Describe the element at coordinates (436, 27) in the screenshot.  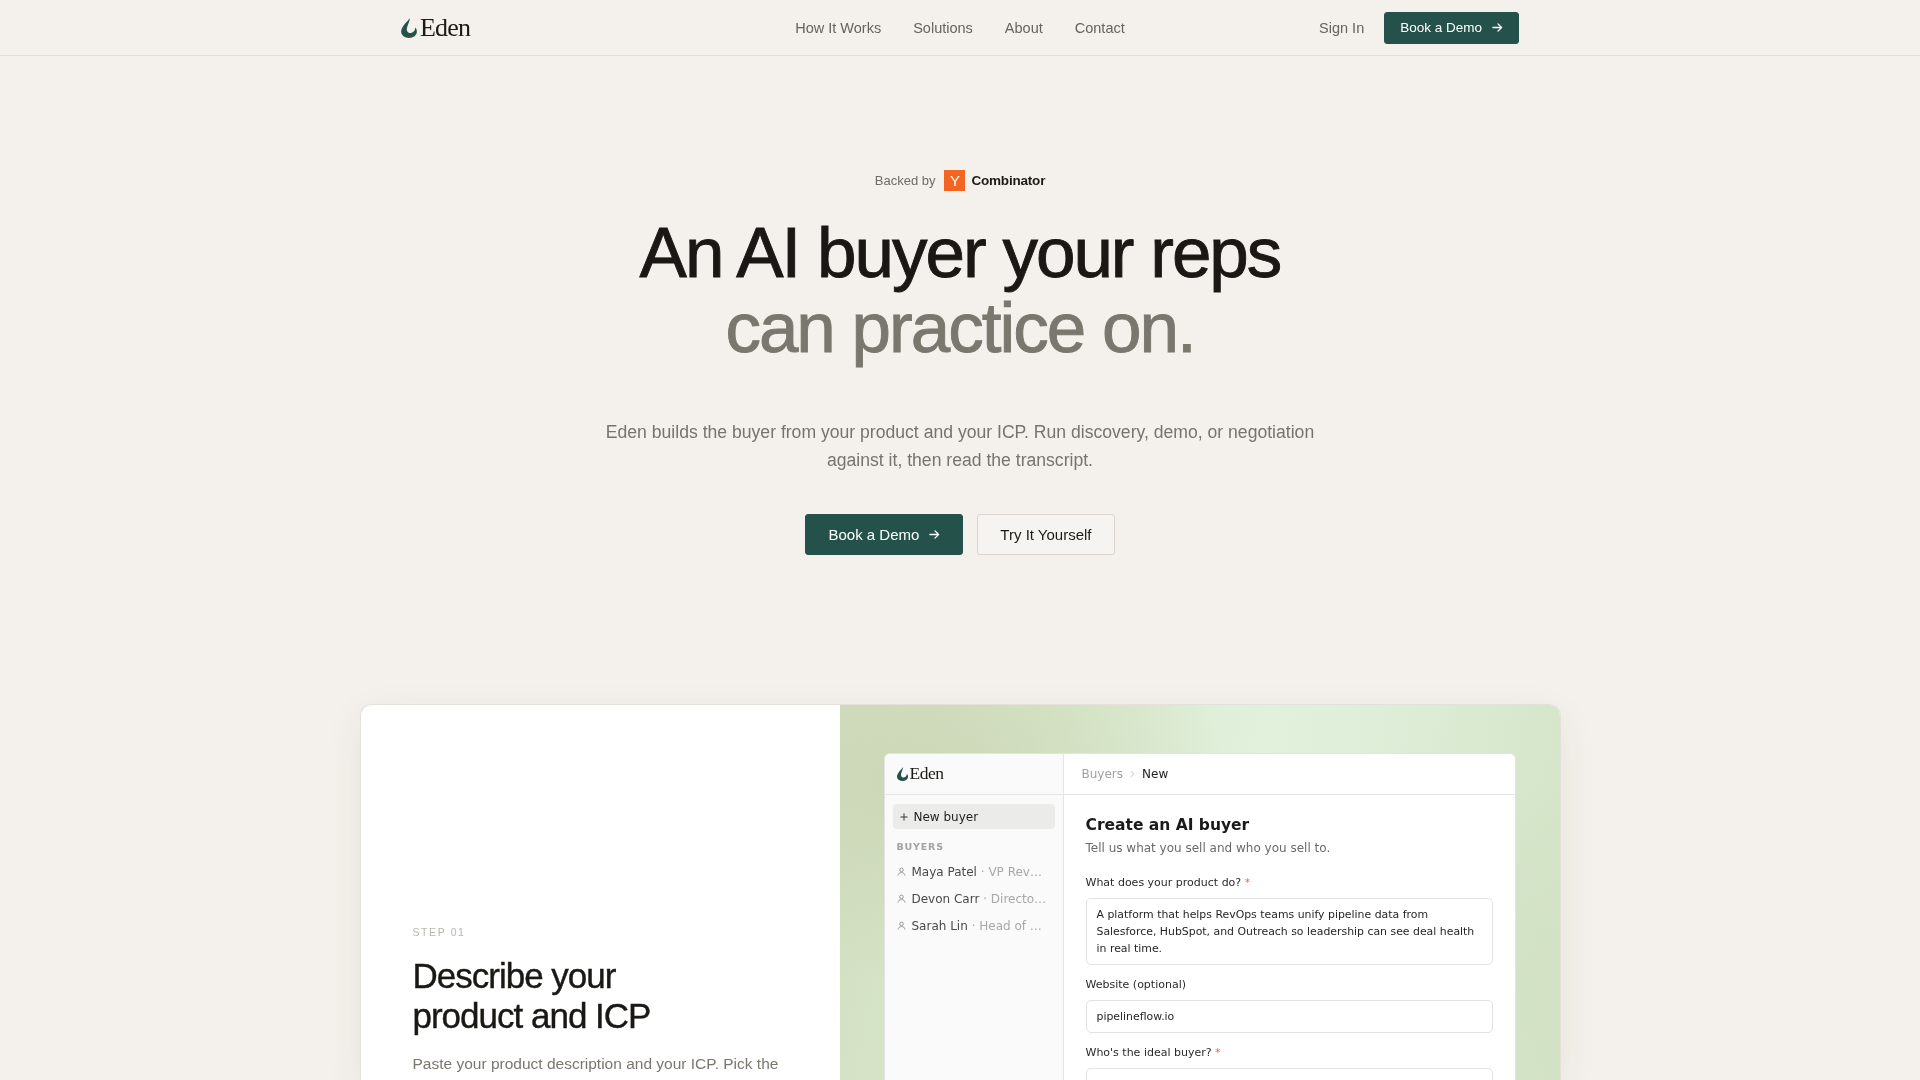
I see `home-logo-link: Eden` at that location.